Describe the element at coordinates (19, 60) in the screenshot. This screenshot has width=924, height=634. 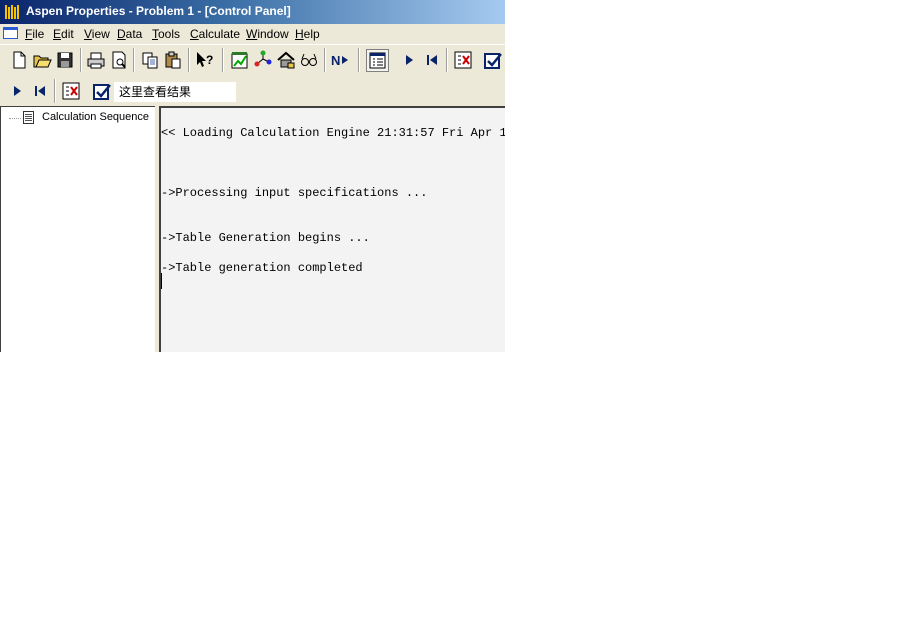
I see `new-icon` at that location.